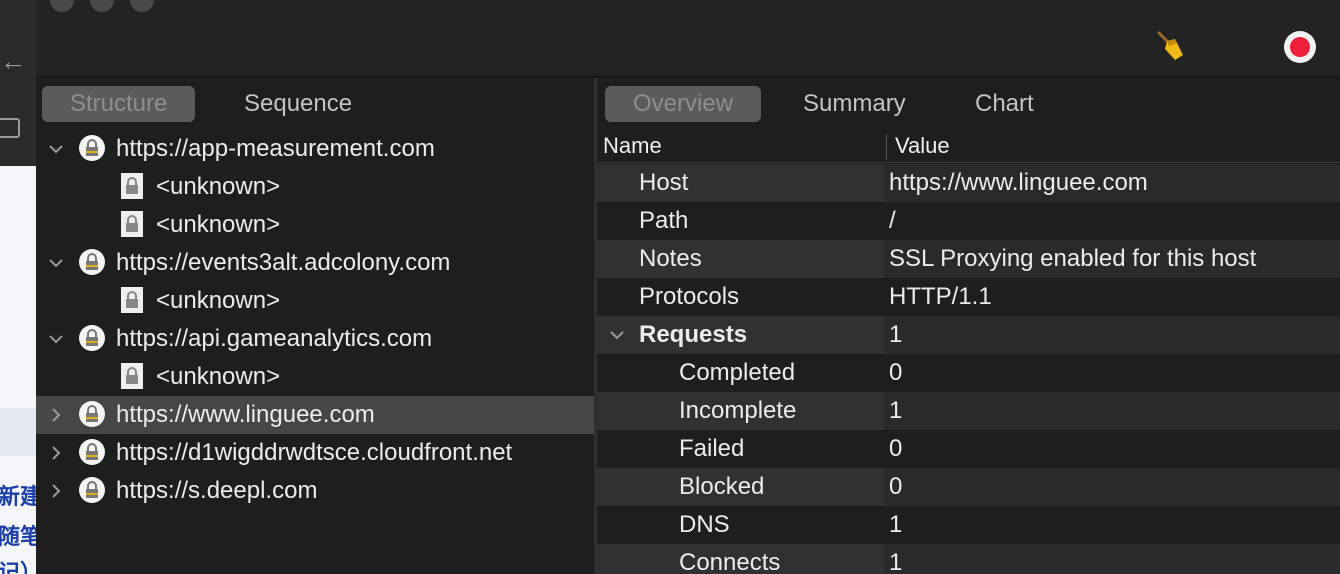  I want to click on row-name: Blocked, so click(722, 486).